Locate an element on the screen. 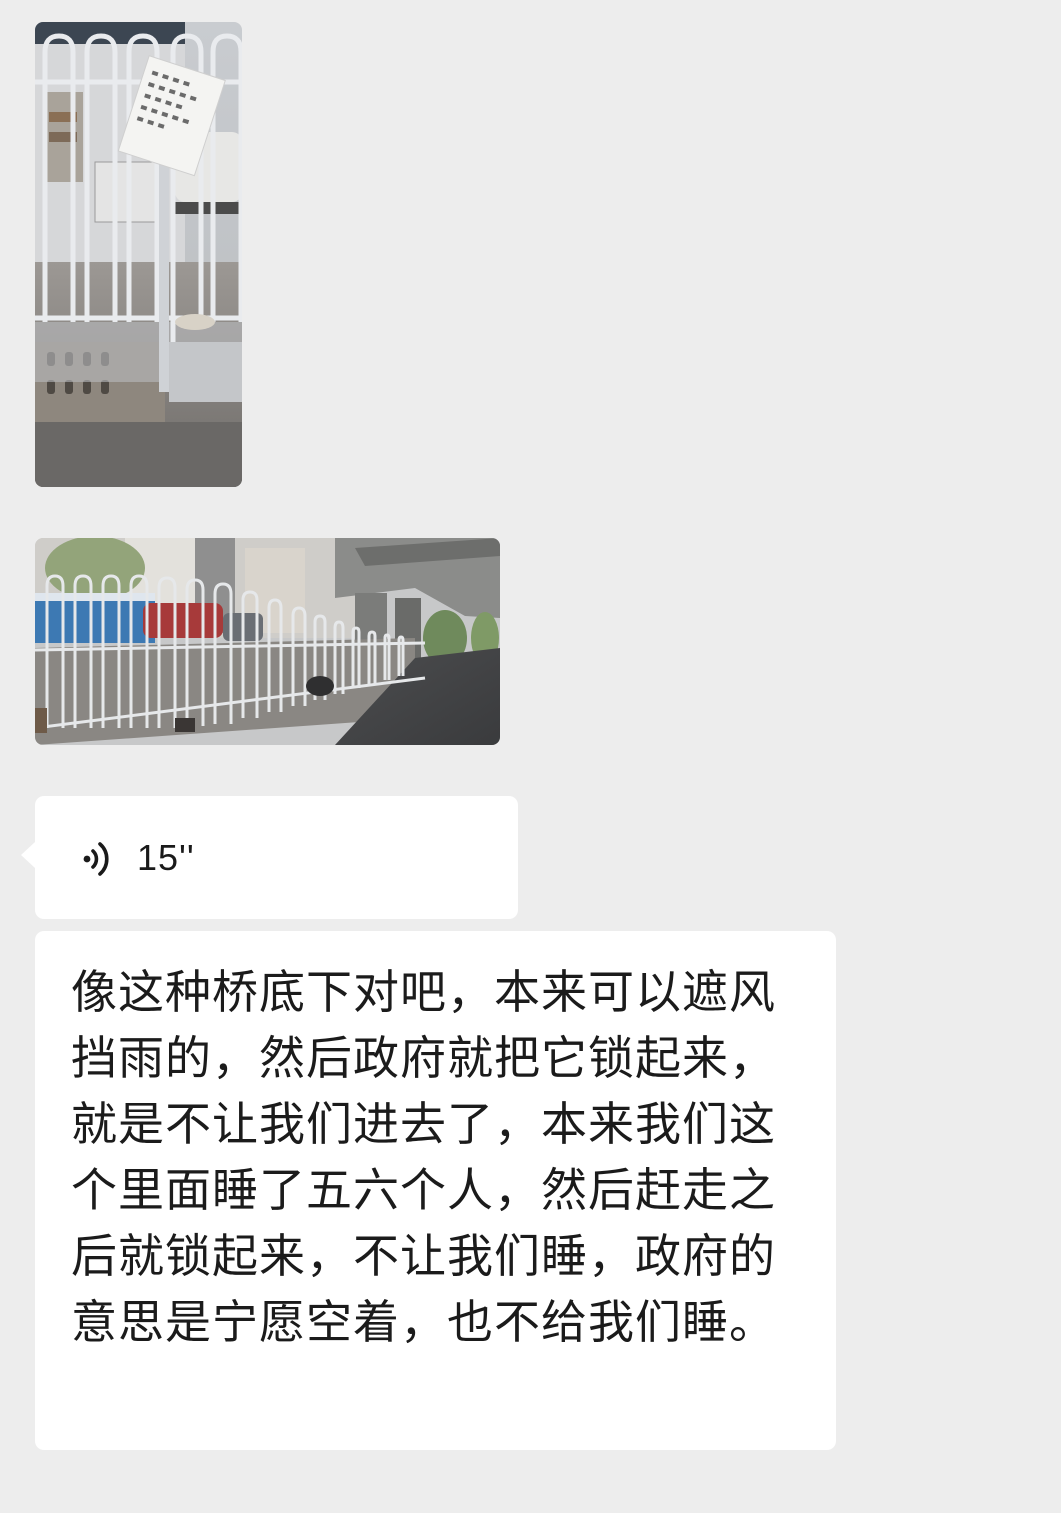  image-message-gate is located at coordinates (138, 254).